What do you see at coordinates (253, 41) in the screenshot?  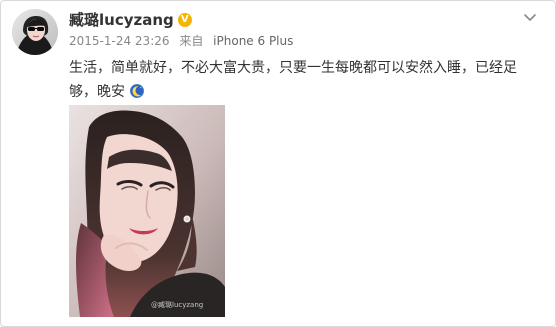 I see `source-device-link: iPhone 6 Plus` at bounding box center [253, 41].